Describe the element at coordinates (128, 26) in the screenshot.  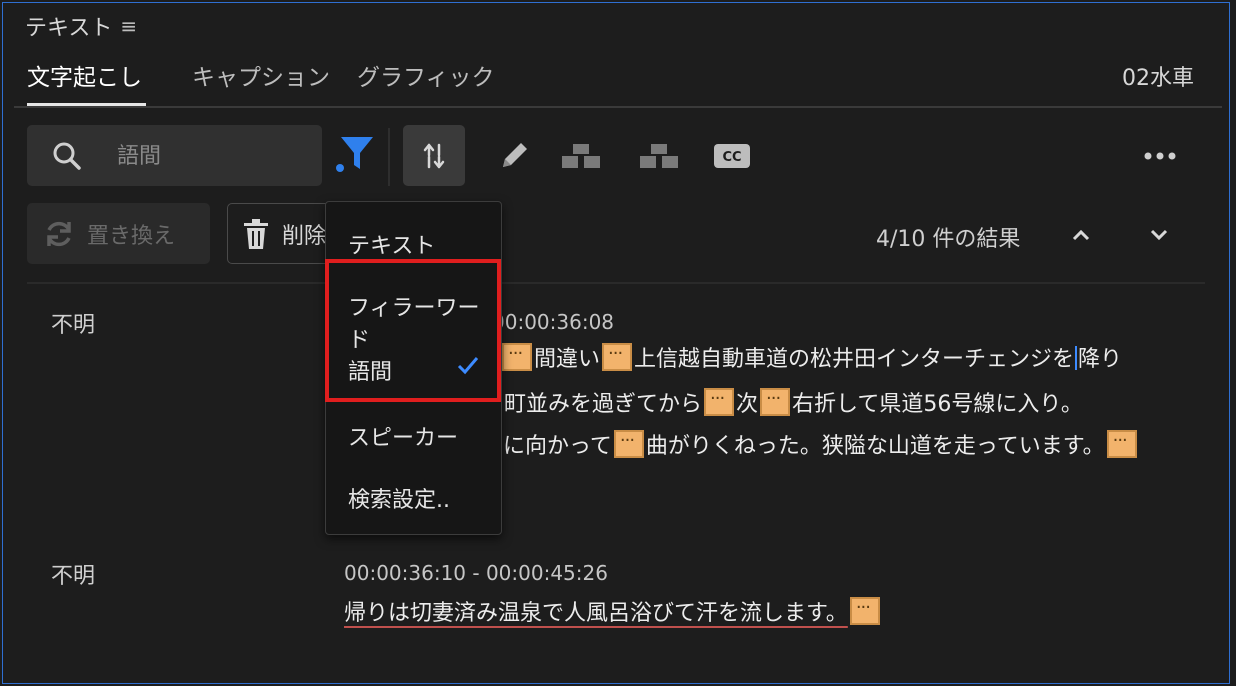
I see `hamburger-icon: ≡` at that location.